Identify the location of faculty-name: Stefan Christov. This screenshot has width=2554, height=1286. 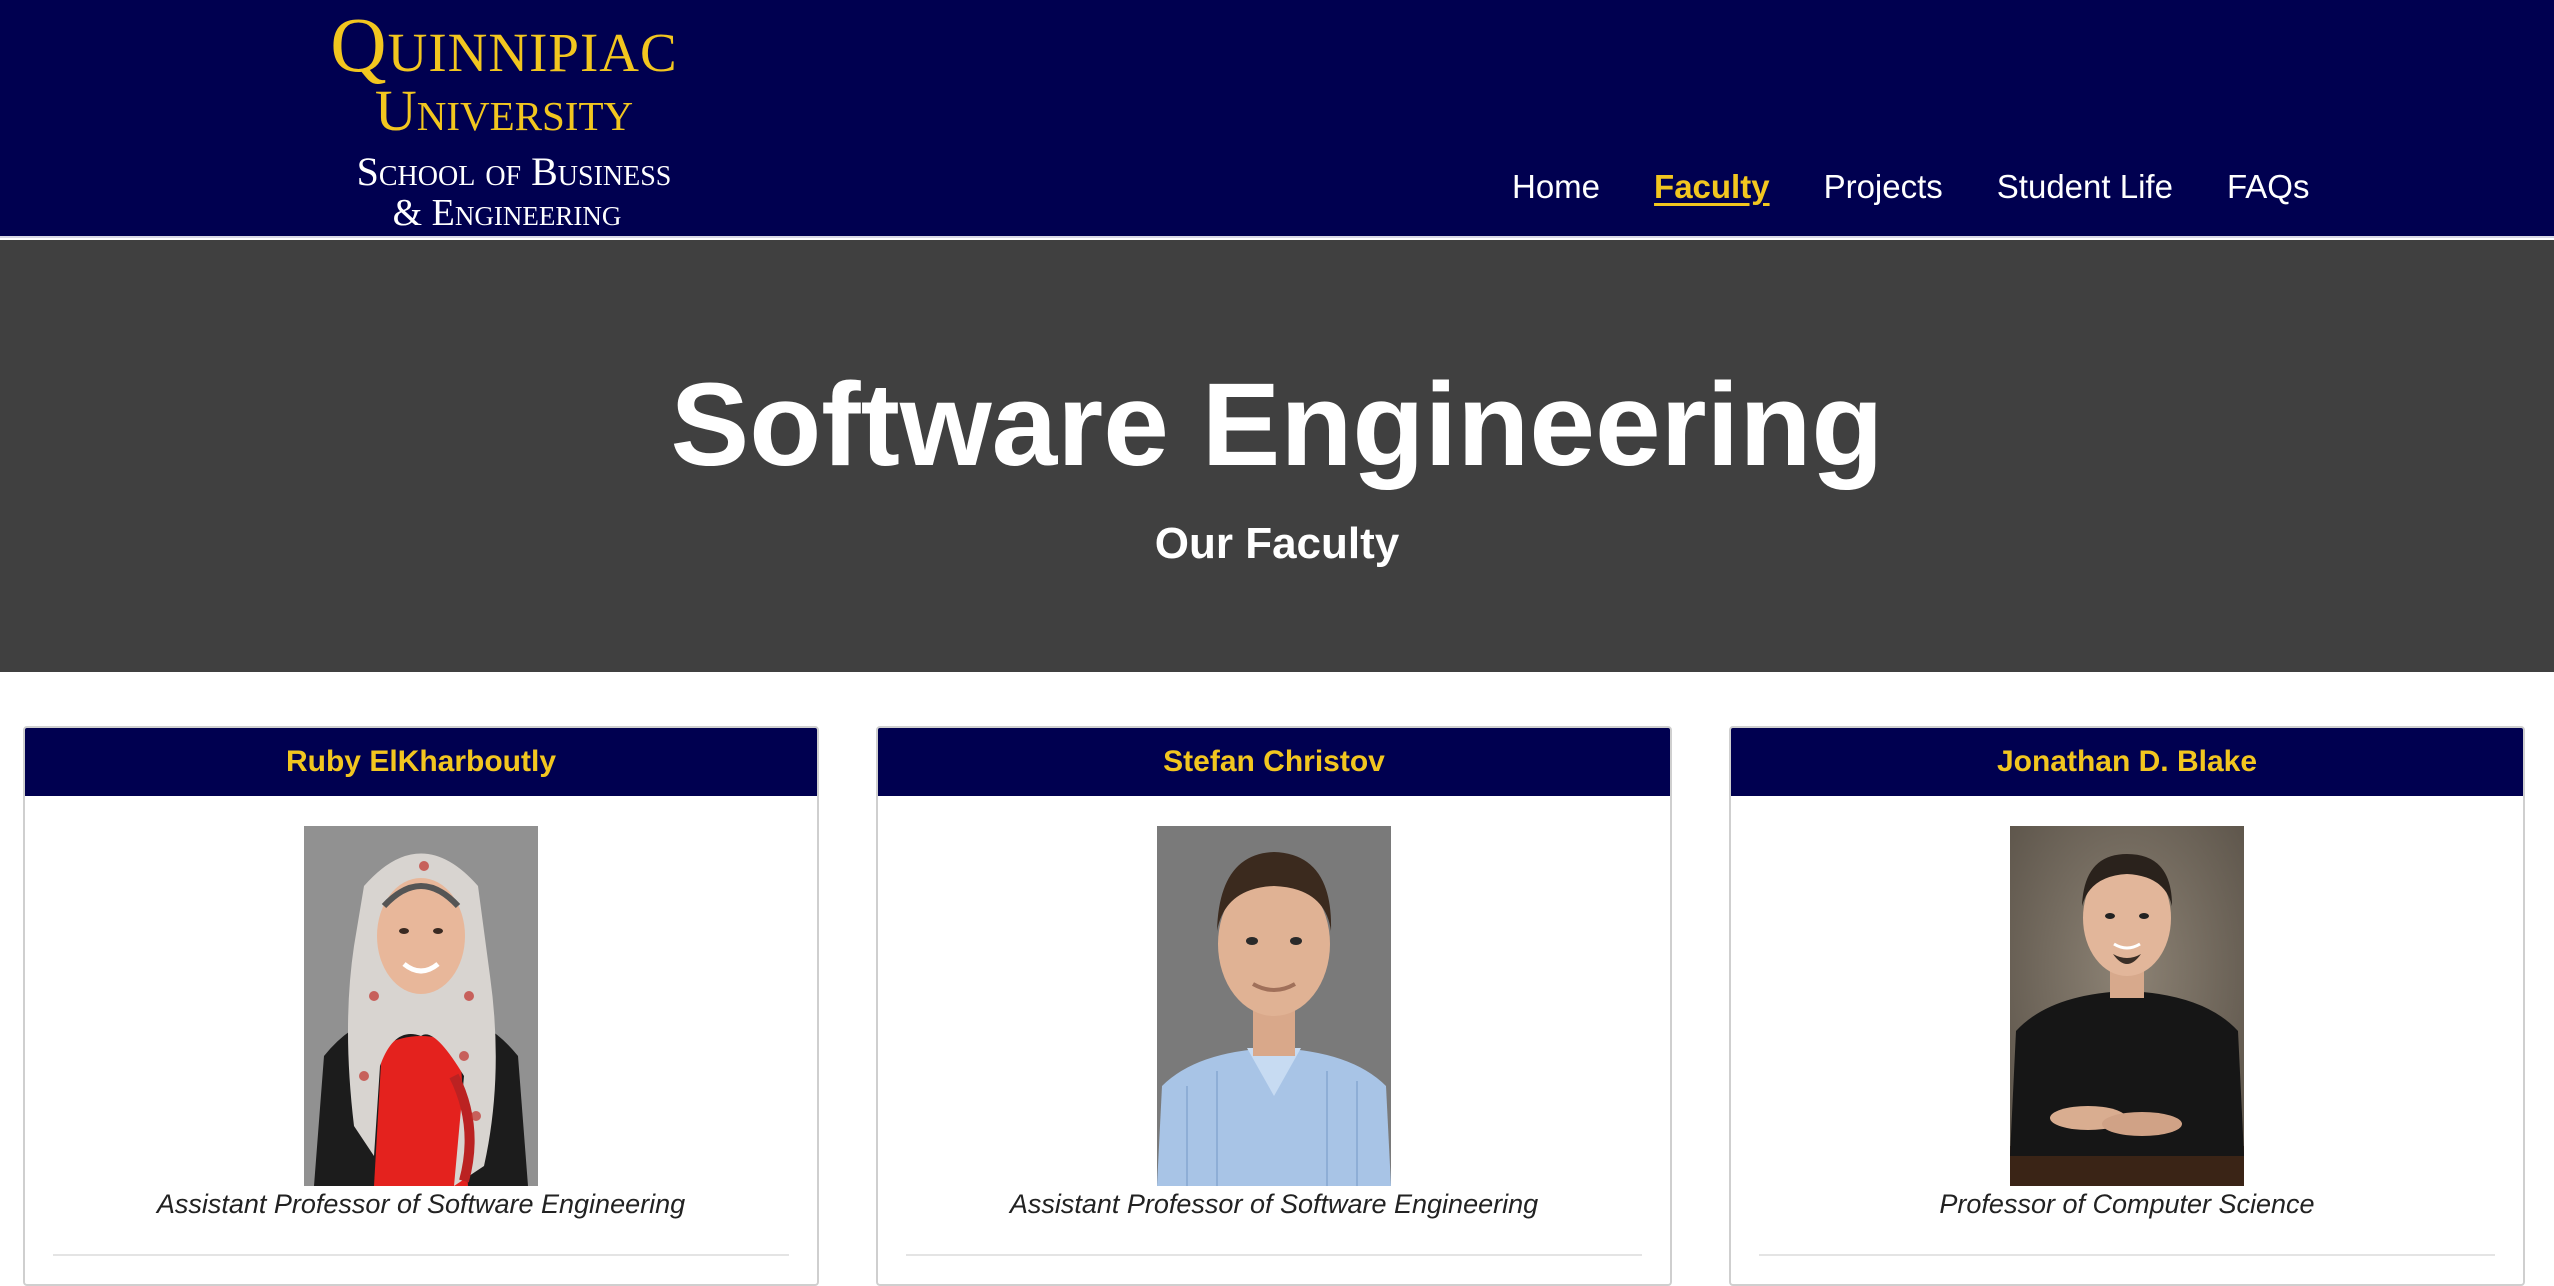
(1274, 762).